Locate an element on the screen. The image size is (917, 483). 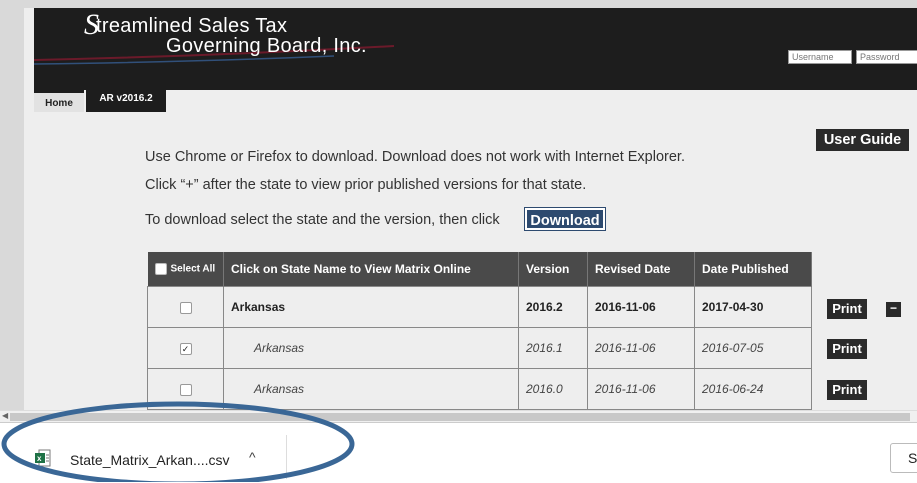
tab-ar-version: AR v2016.2 is located at coordinates (126, 101).